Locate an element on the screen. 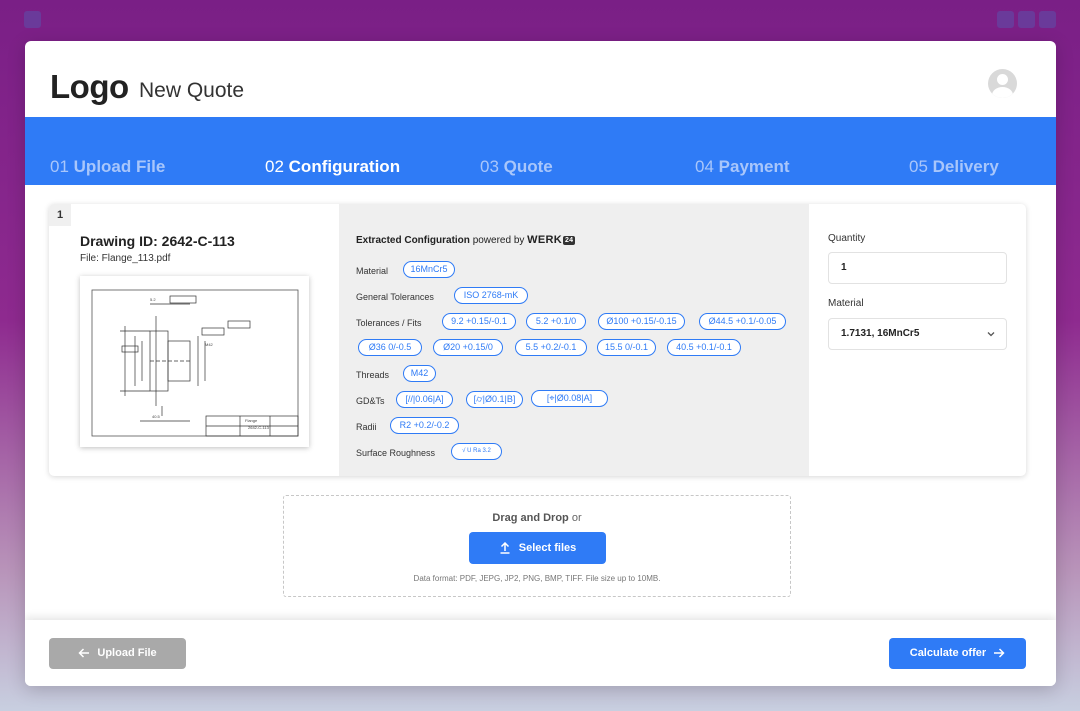 This screenshot has height=711, width=1080. drag-drop-text: Drag and Drop is located at coordinates (530, 518).